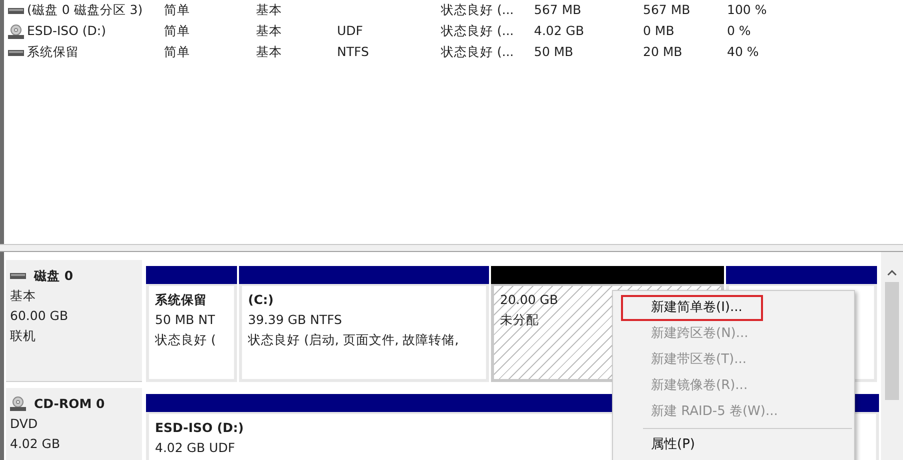 This screenshot has height=460, width=903. What do you see at coordinates (733, 445) in the screenshot?
I see `menu-item: 属性(P)` at bounding box center [733, 445].